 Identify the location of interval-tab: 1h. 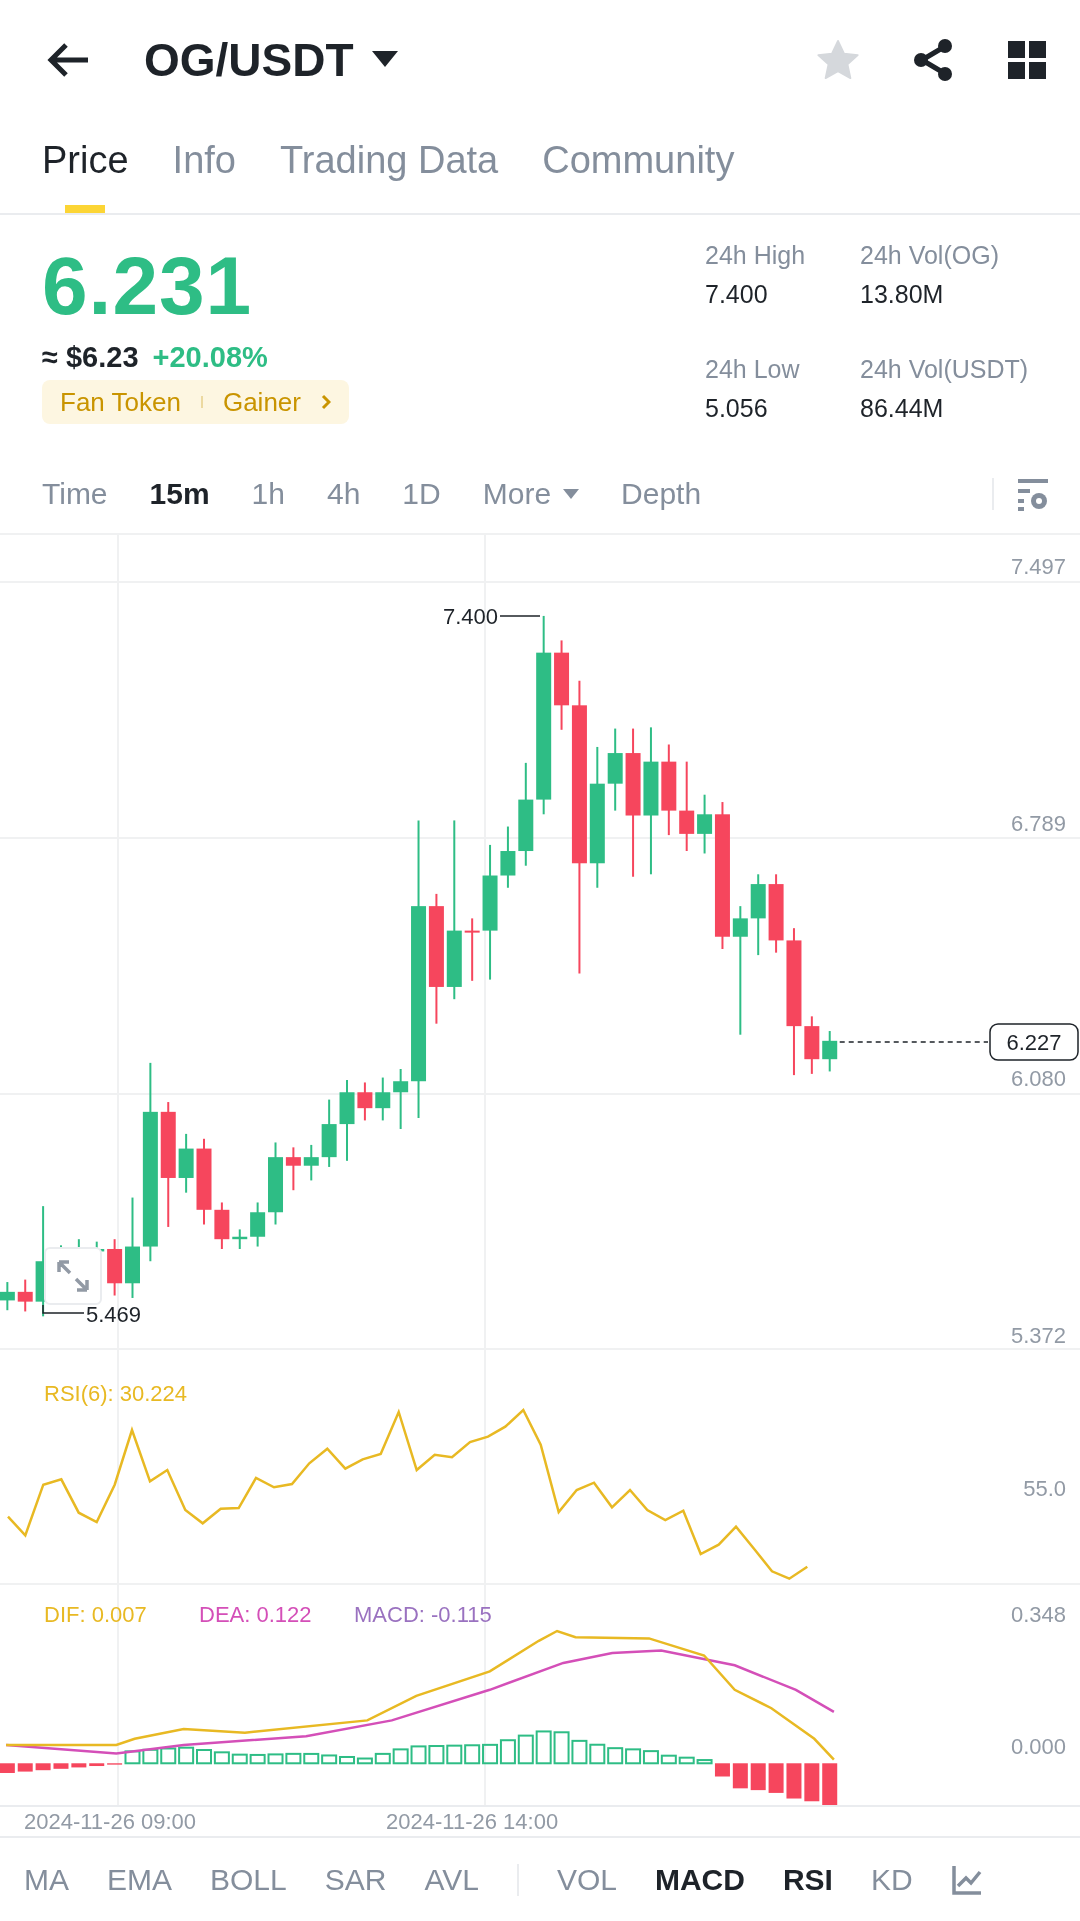
(268, 494).